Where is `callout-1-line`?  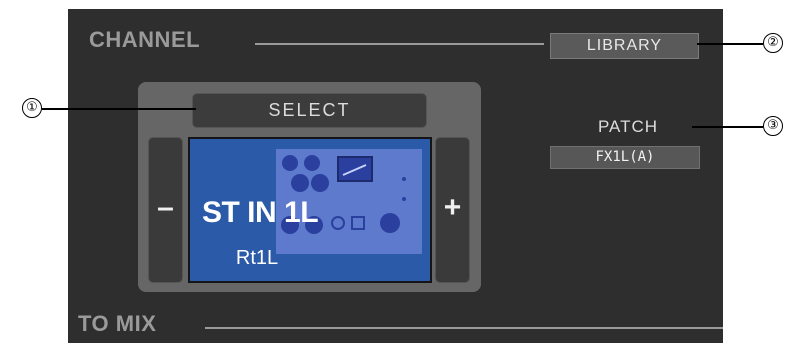 callout-1-line is located at coordinates (119, 109).